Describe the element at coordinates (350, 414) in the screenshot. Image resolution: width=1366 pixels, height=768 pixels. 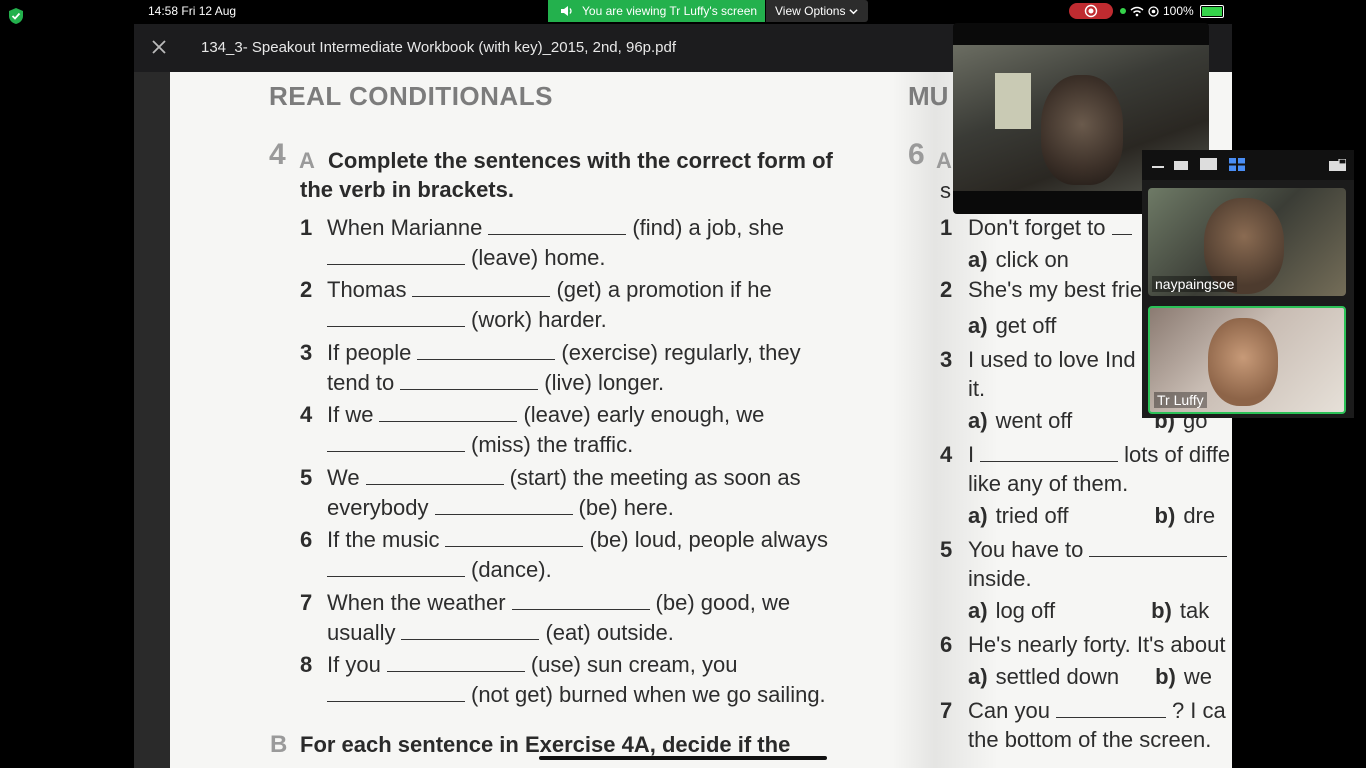
I see `item-text: If we` at that location.